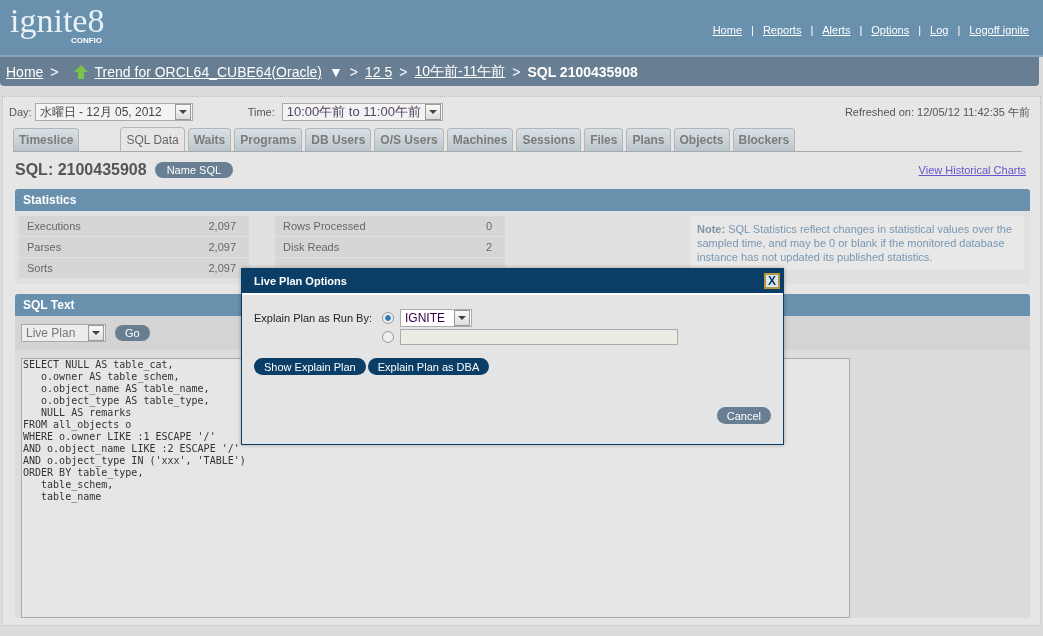 Image resolution: width=1043 pixels, height=636 pixels. What do you see at coordinates (113, 112) in the screenshot?
I see `day-select: 水曜日 - 12月 05, 2012` at bounding box center [113, 112].